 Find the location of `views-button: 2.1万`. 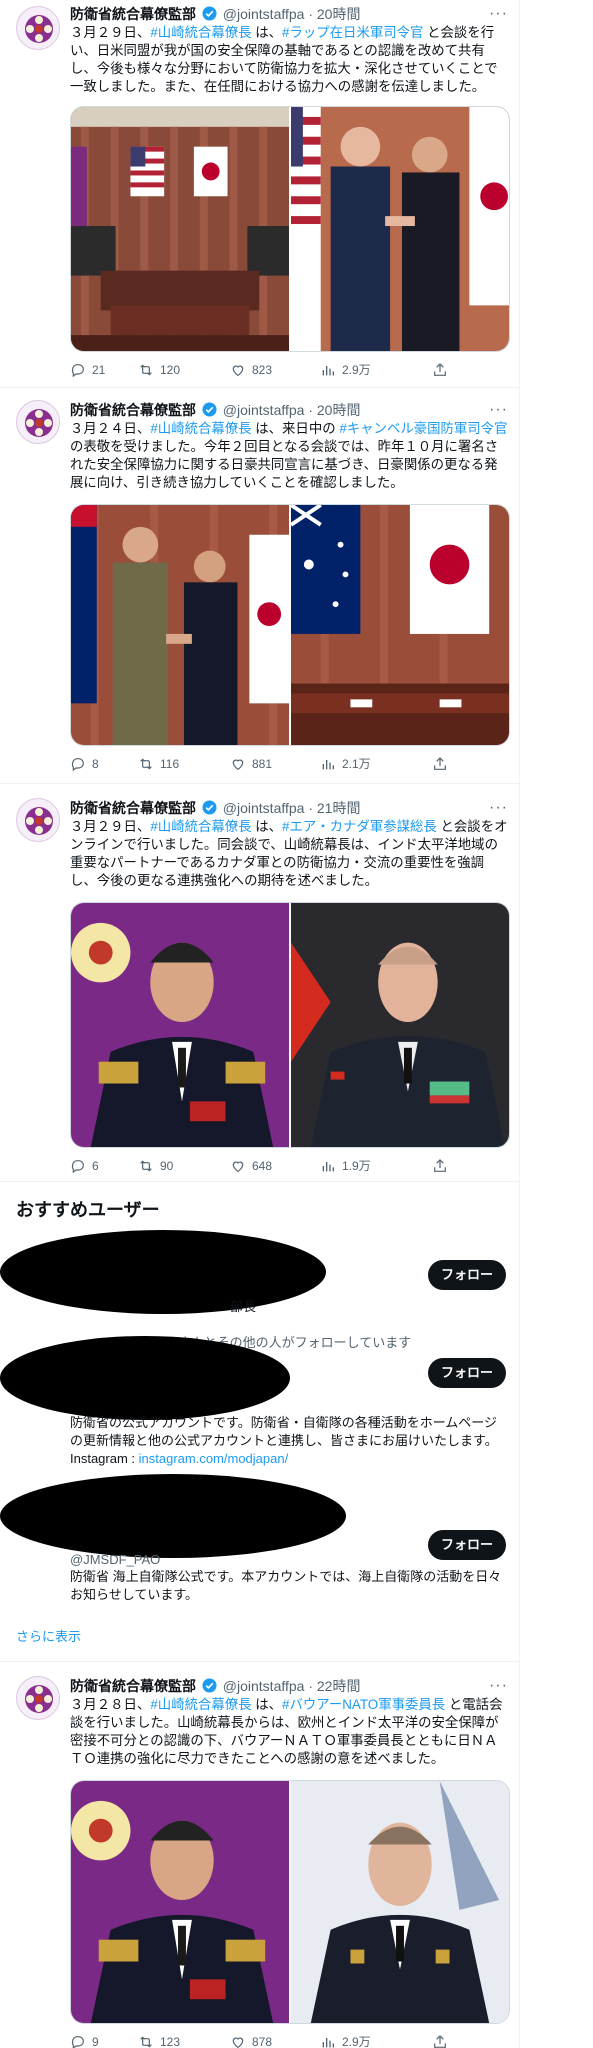

views-button: 2.1万 is located at coordinates (376, 764).